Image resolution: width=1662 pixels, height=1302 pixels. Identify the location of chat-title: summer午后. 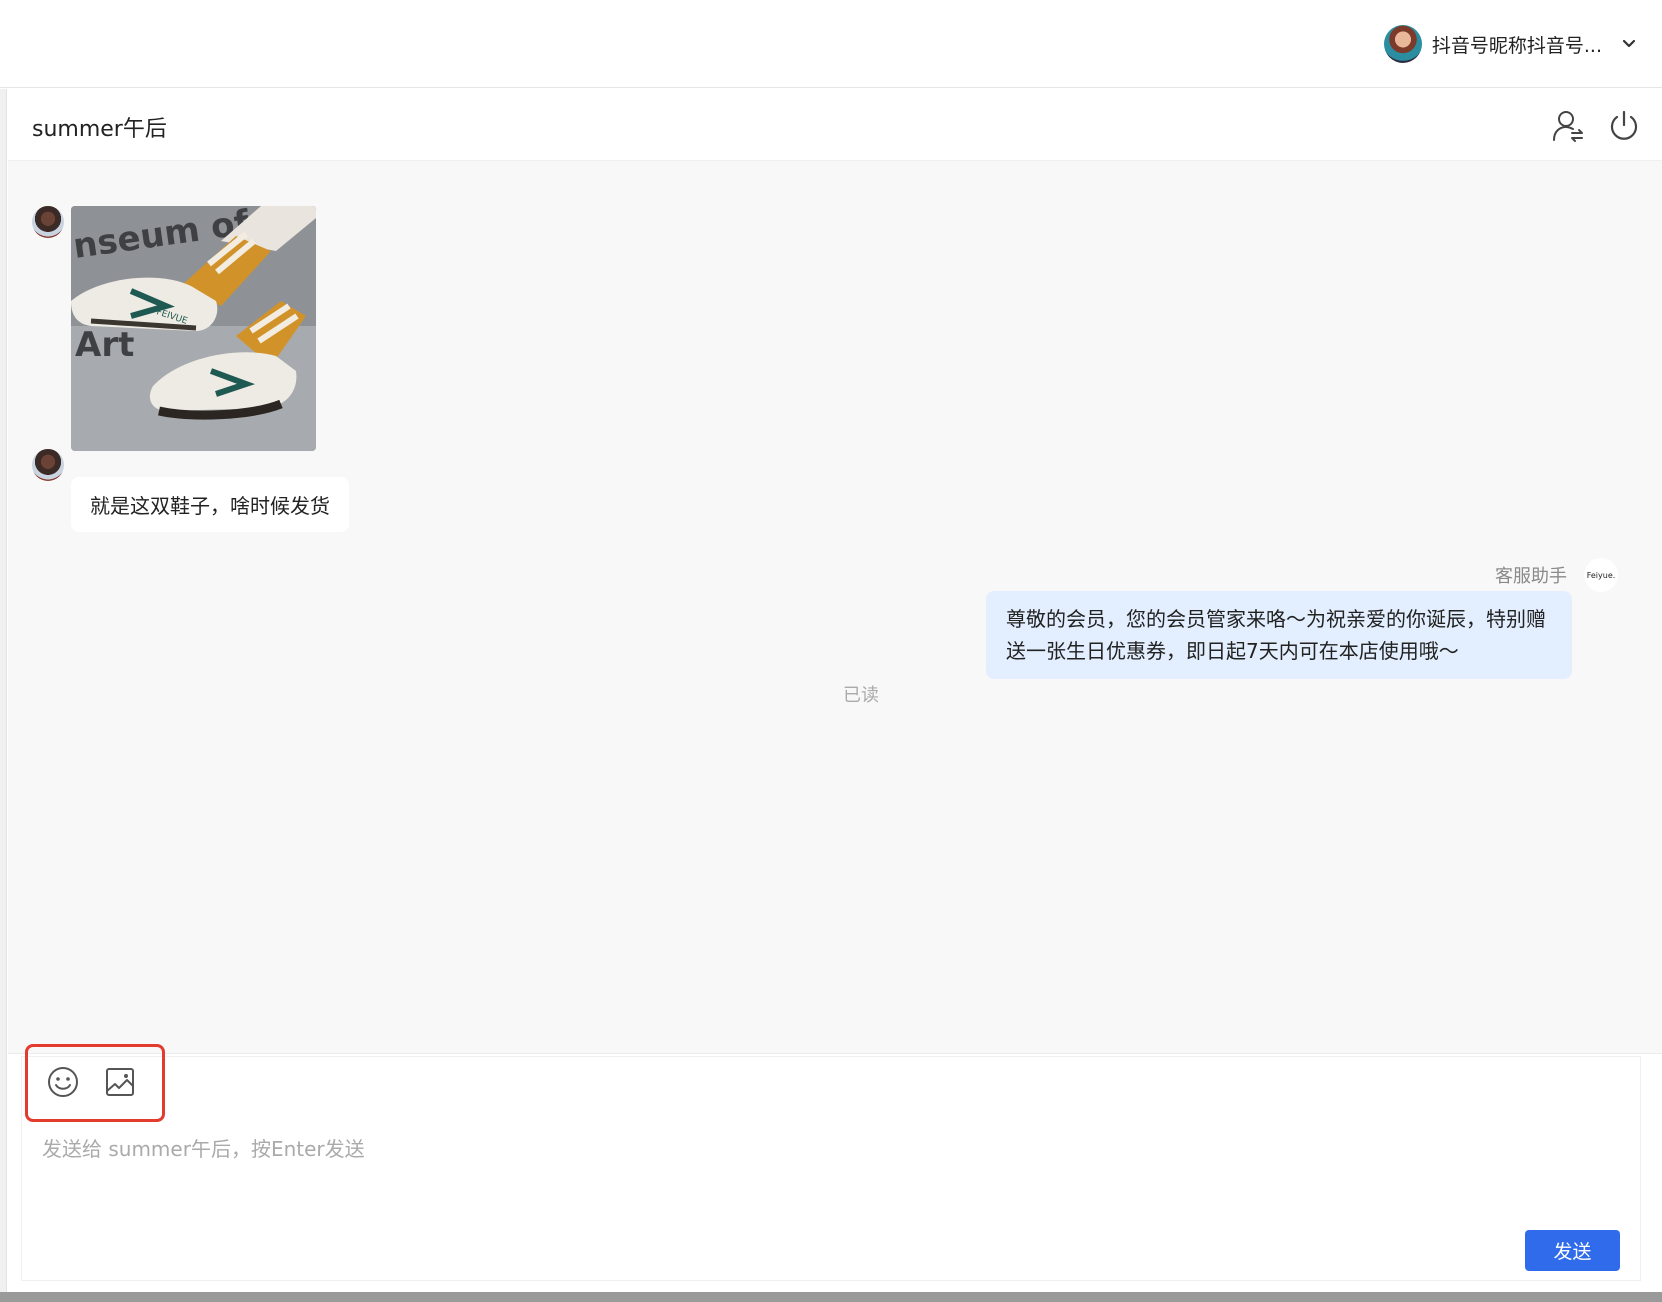
(99, 129).